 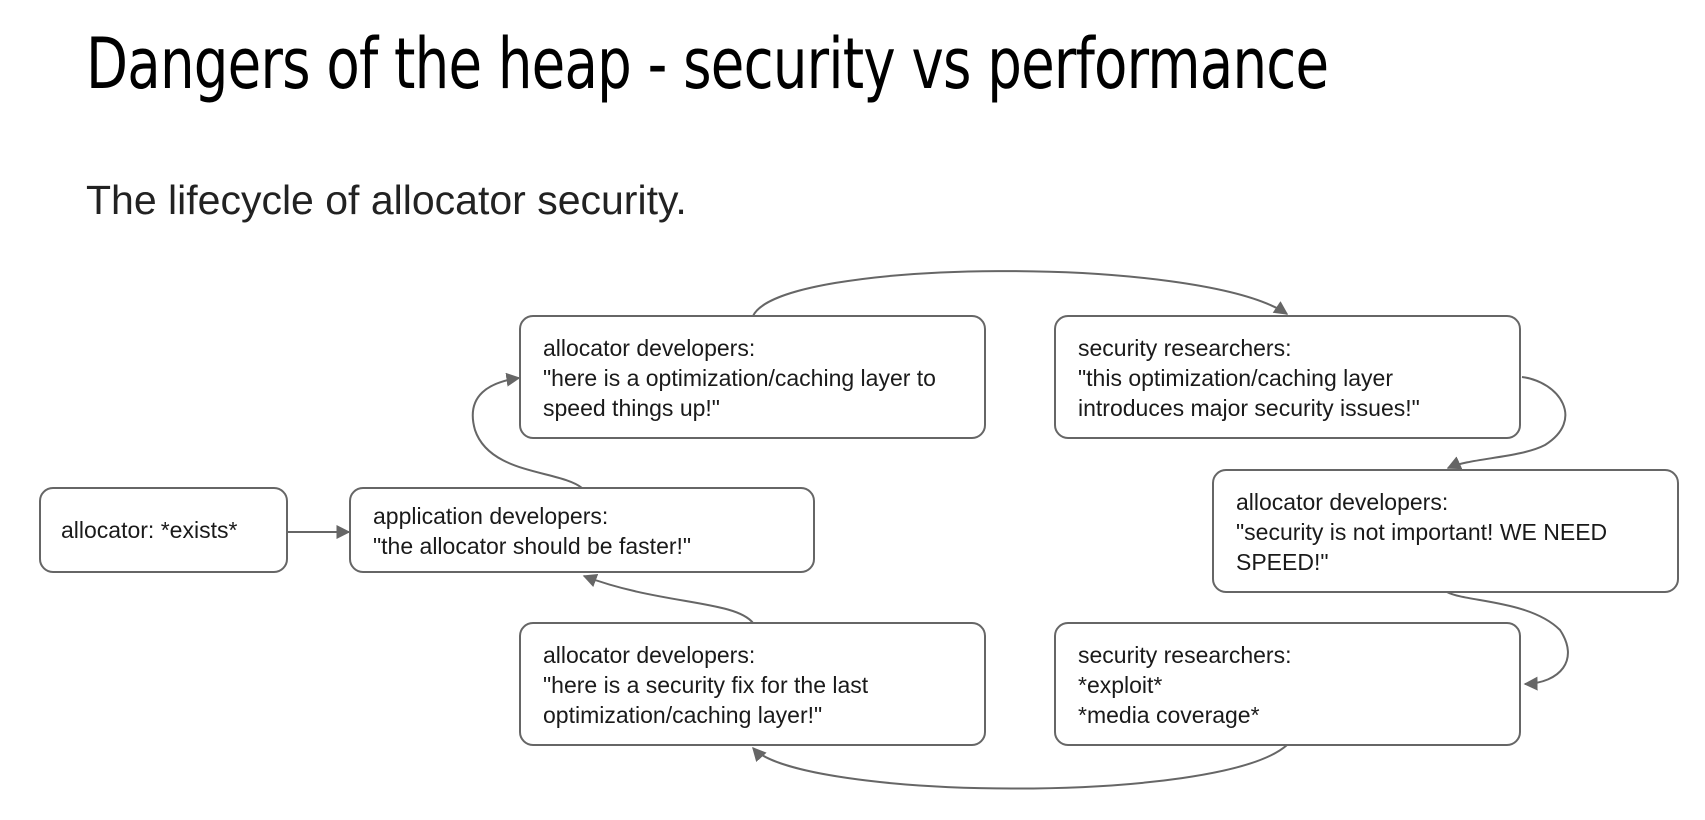 What do you see at coordinates (1422, 532) in the screenshot?
I see `node-line: "security is not important! WE NEED` at bounding box center [1422, 532].